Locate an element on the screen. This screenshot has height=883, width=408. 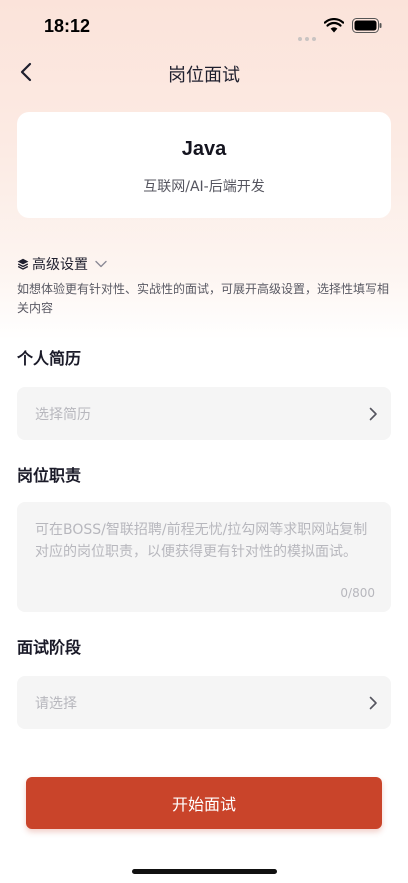
interview-stage-select: 请选择 is located at coordinates (204, 702).